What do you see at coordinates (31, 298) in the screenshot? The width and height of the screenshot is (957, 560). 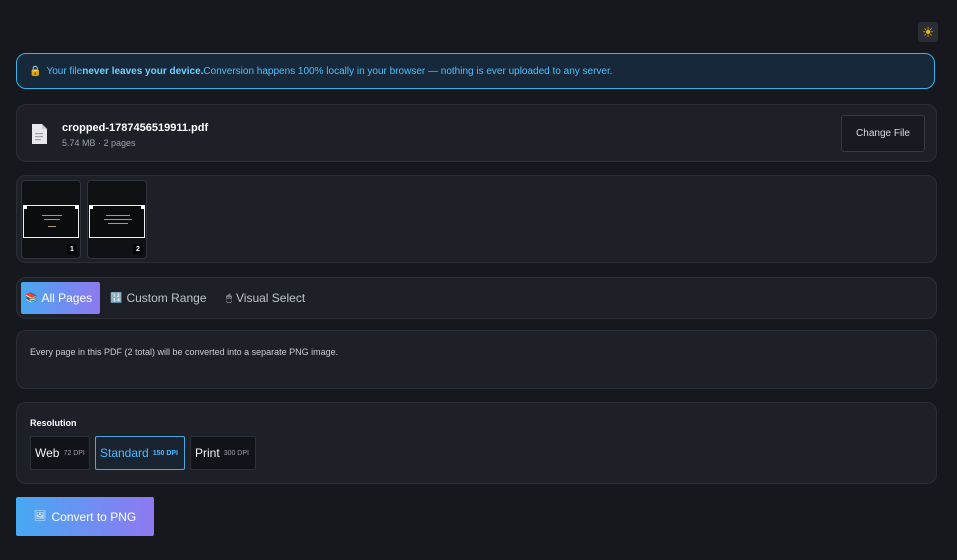 I see `books-icon: 📚` at bounding box center [31, 298].